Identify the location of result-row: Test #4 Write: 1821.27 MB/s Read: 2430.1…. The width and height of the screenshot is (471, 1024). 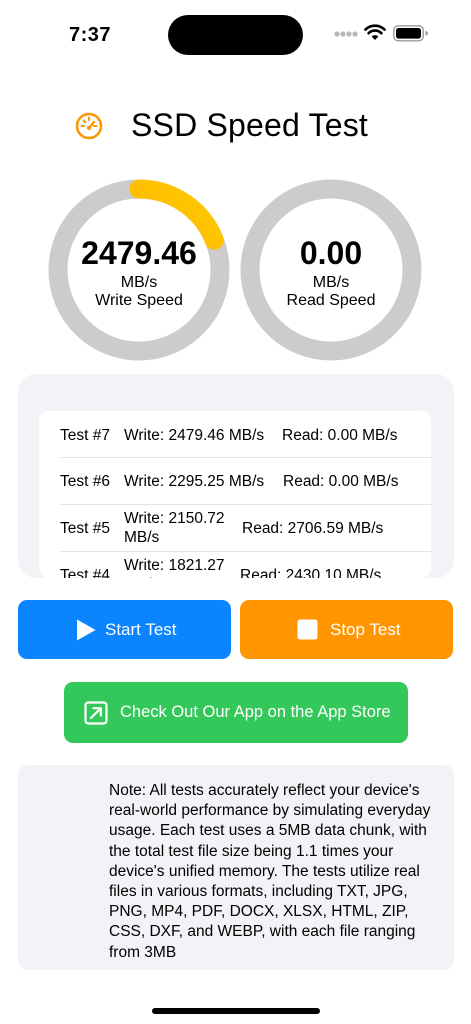
(245, 565).